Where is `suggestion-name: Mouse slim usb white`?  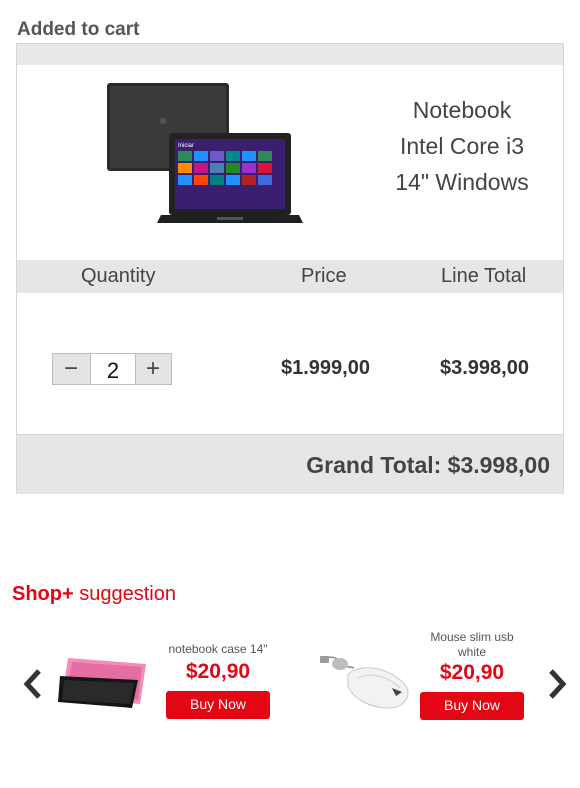
suggestion-name: Mouse slim usb white is located at coordinates (472, 644).